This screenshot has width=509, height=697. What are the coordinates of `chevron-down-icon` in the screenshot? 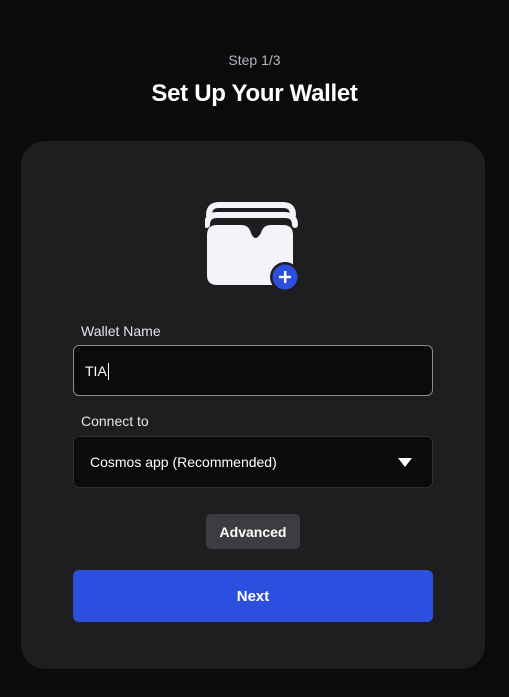 It's located at (405, 462).